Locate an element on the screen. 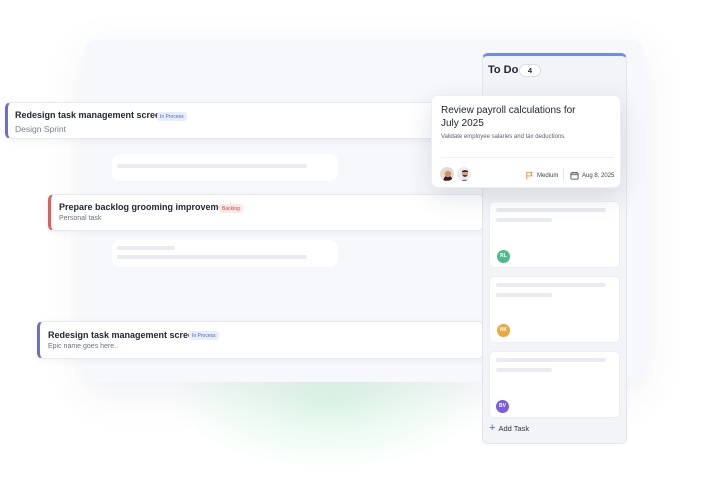 The height and width of the screenshot is (490, 705). avatar: BV is located at coordinates (502, 406).